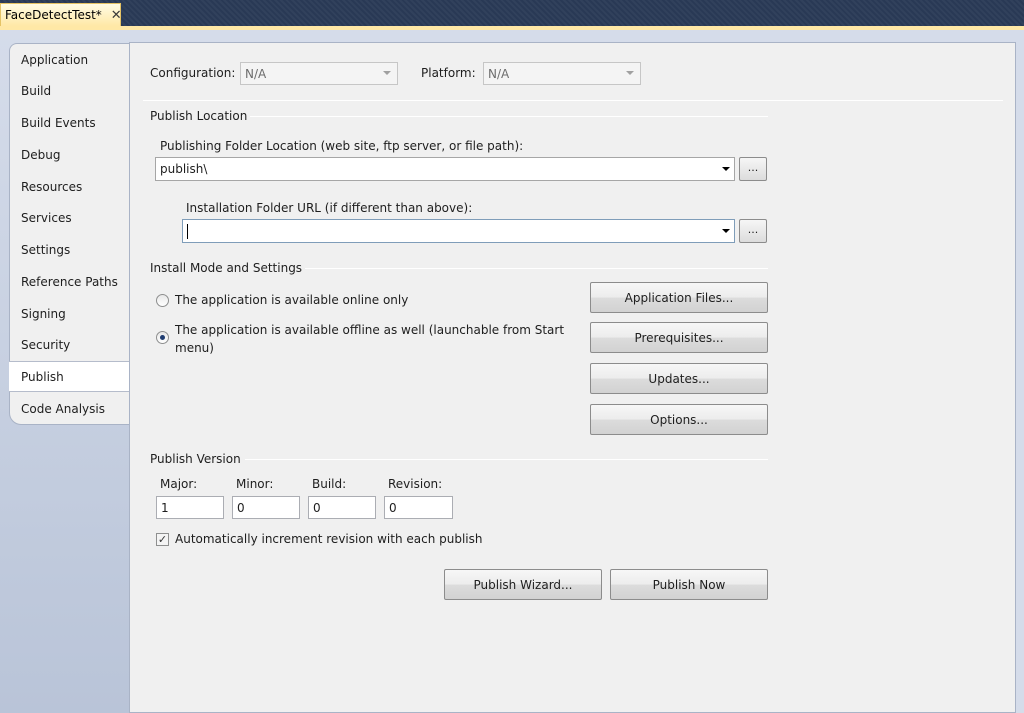  I want to click on sidebar-item-application: Application, so click(70, 59).